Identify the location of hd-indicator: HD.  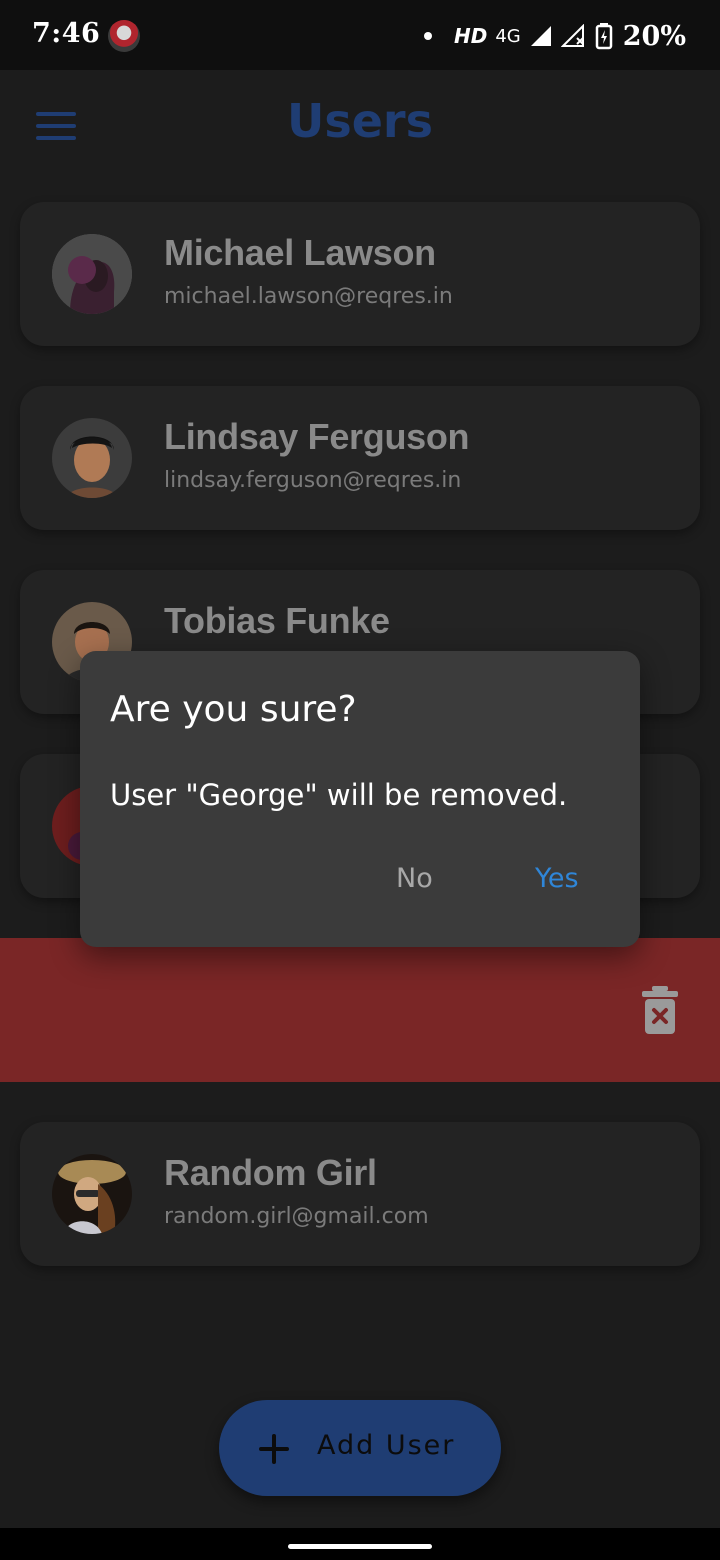
(471, 36).